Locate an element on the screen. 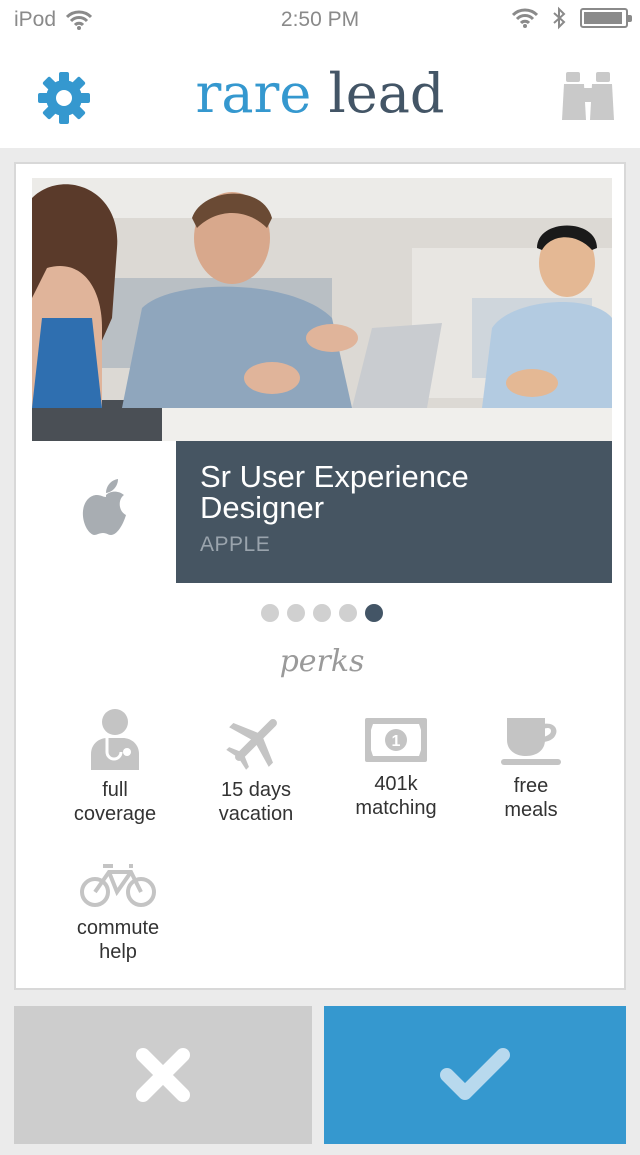 The width and height of the screenshot is (640, 1155). svg-text: 1 is located at coordinates (396, 741).